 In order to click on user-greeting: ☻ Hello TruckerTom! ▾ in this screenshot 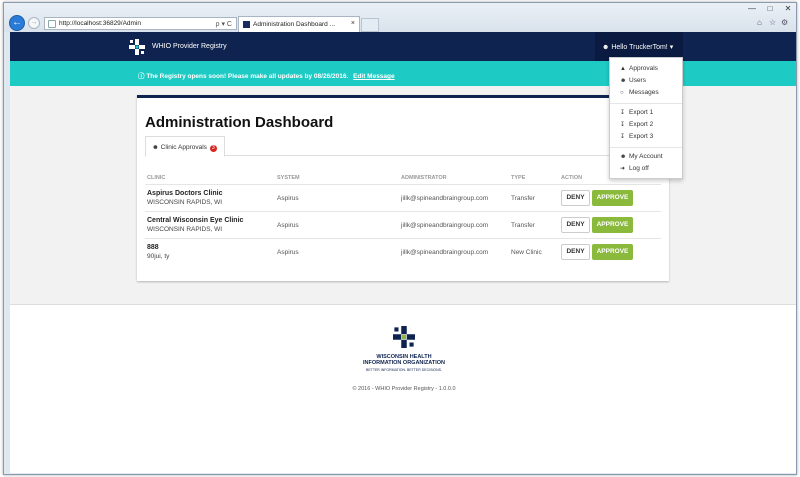, I will do `click(637, 47)`.